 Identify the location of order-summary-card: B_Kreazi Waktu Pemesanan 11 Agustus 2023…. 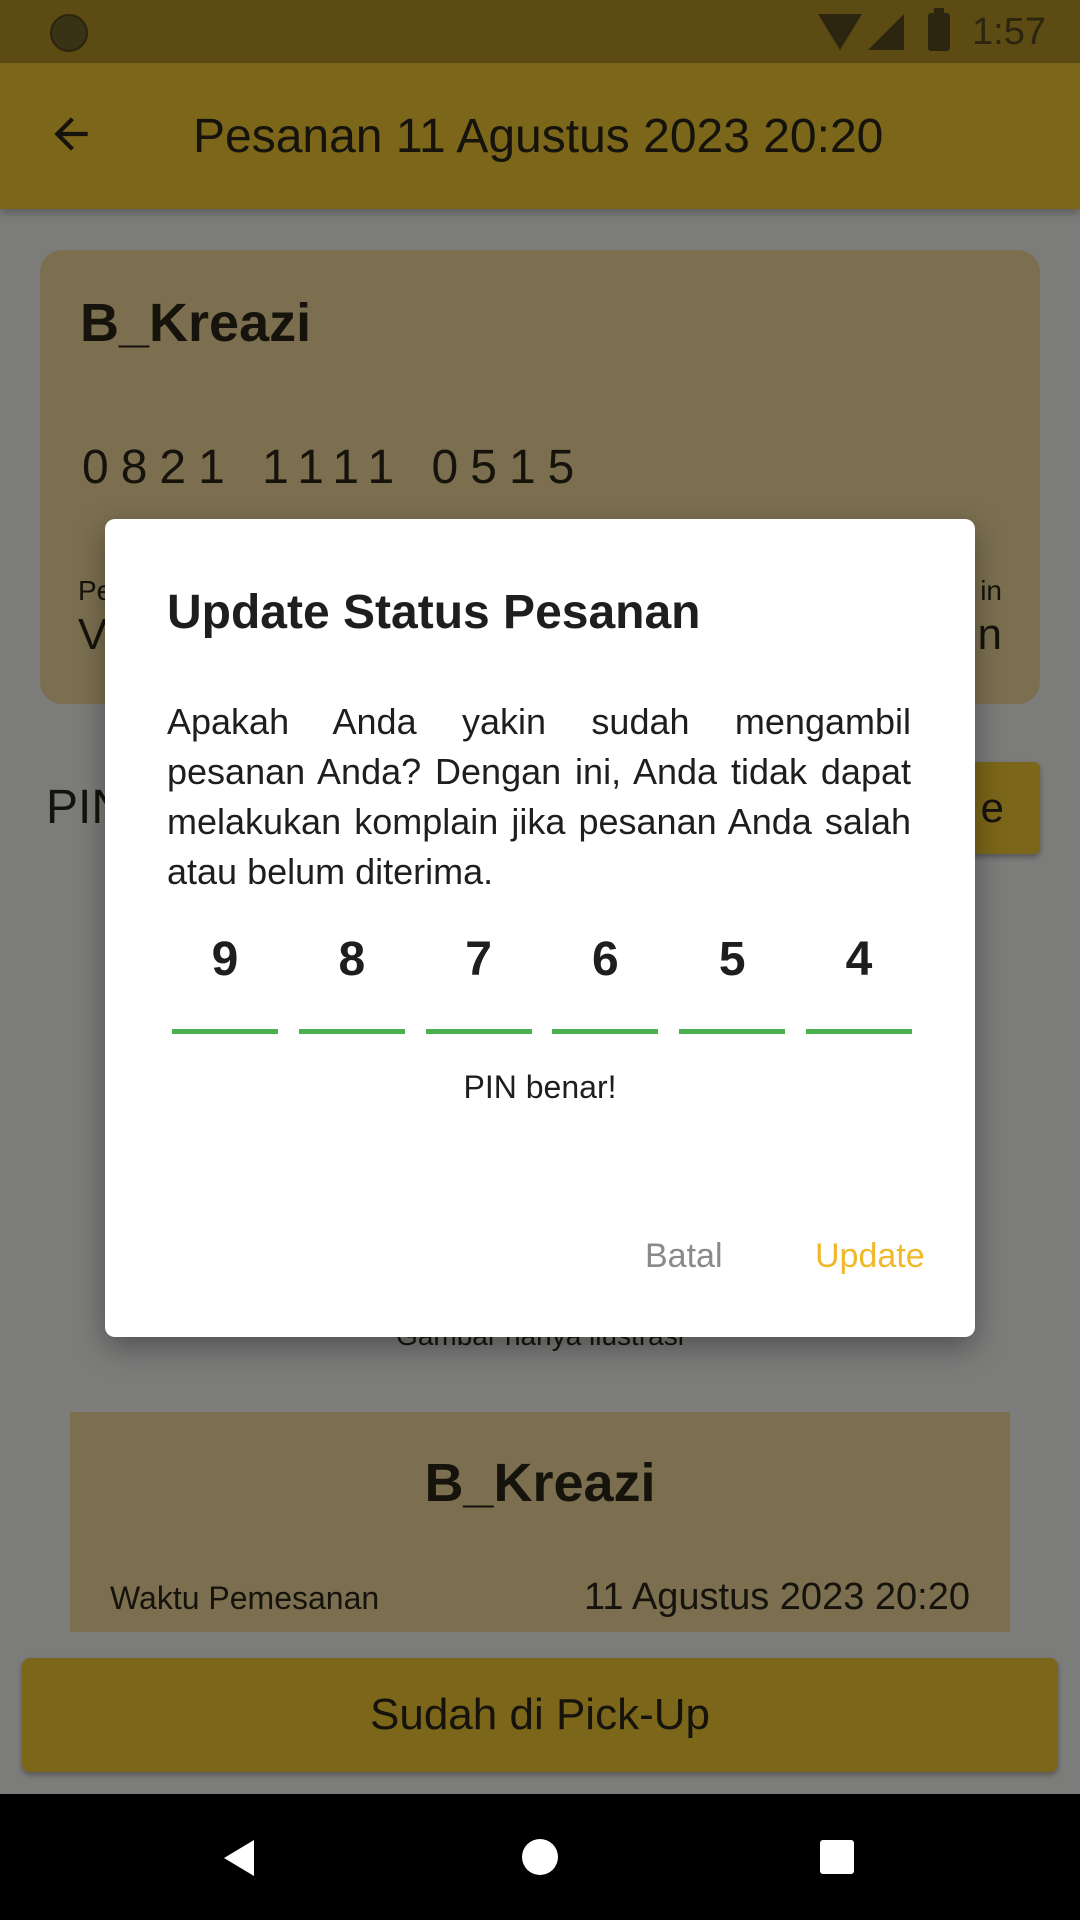
(540, 1522).